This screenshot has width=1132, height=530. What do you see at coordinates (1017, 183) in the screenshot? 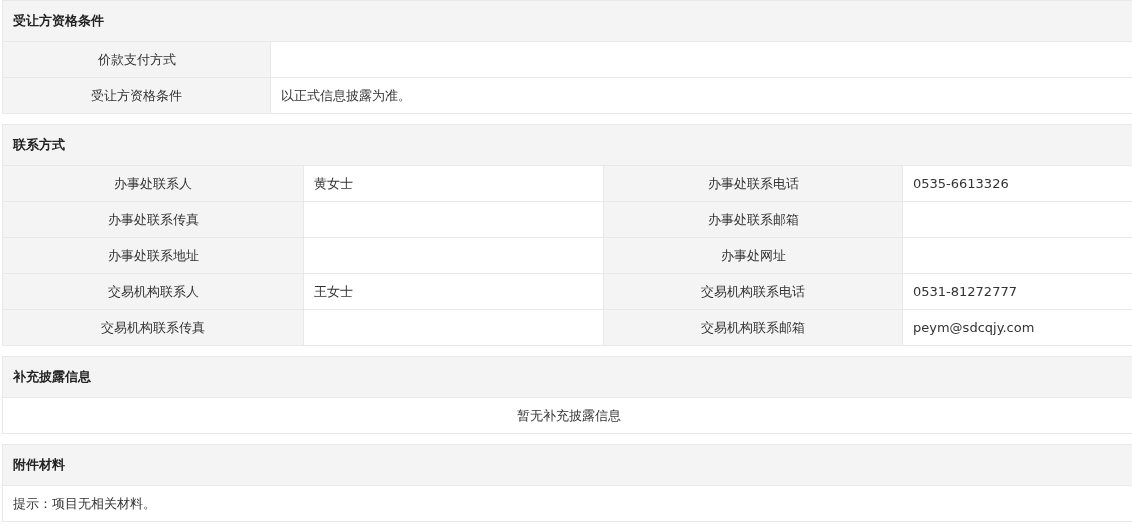
I see `field-value: 0535-6613326` at bounding box center [1017, 183].